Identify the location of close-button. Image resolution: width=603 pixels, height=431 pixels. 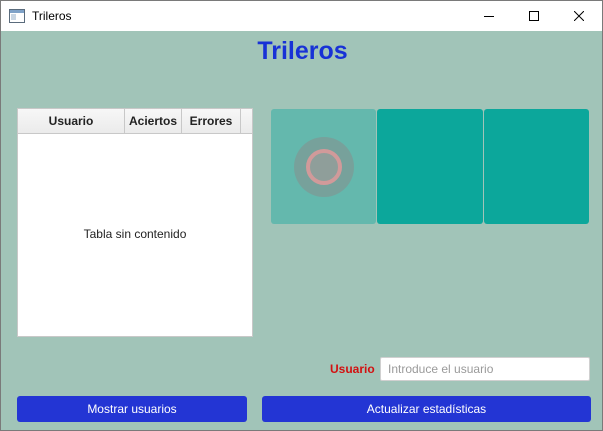
(579, 16).